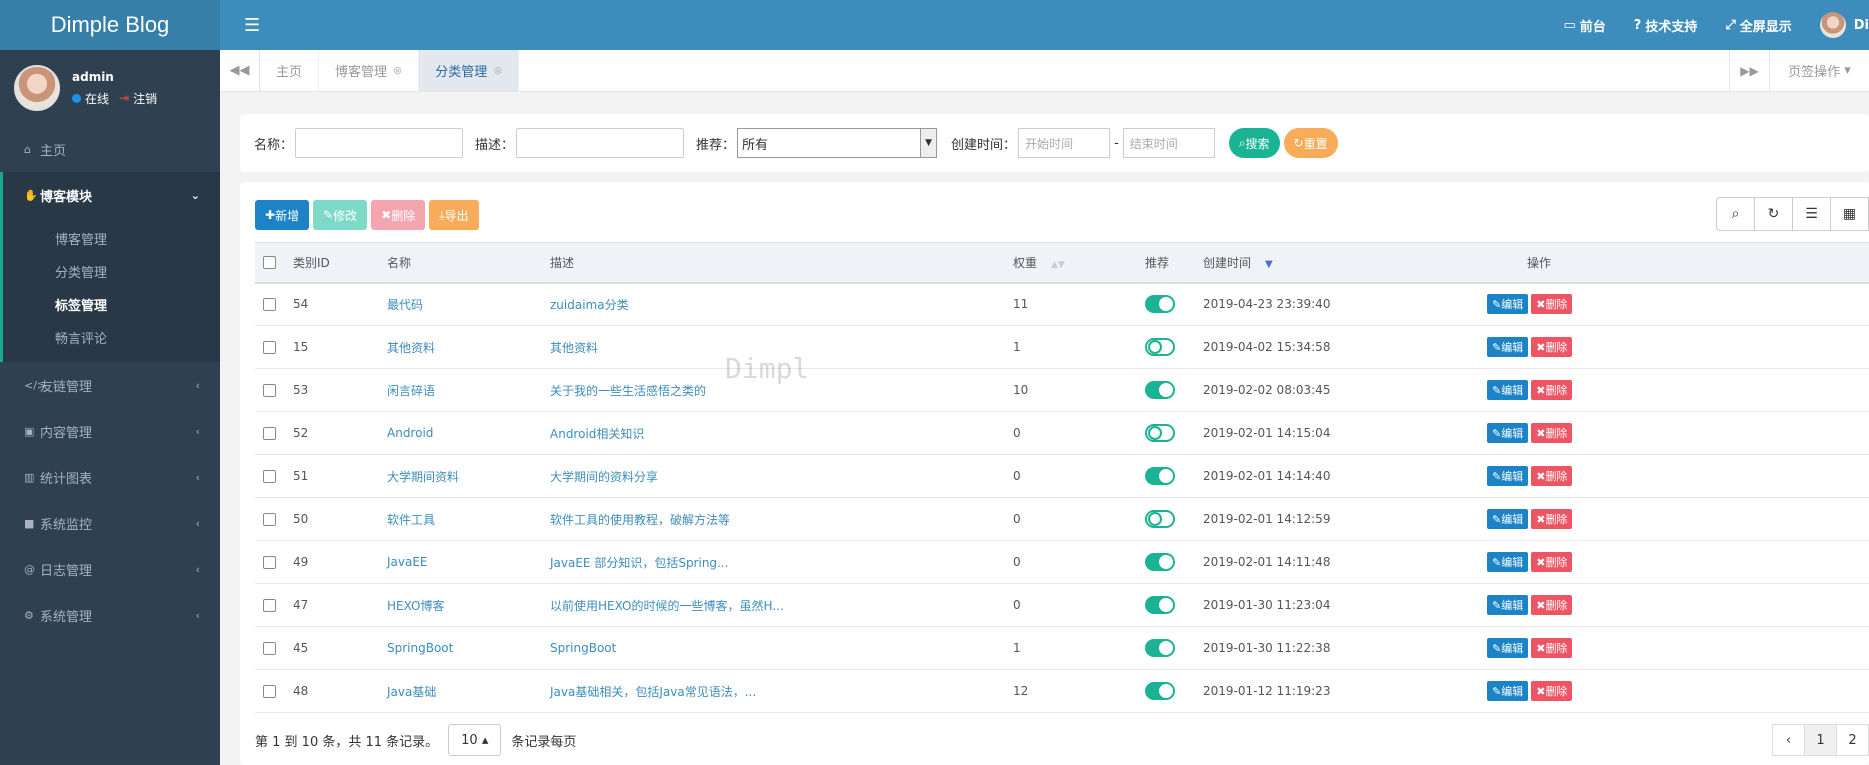 This screenshot has width=1869, height=765. I want to click on tab-operations-dropdown: 页签操作 ▾, so click(1819, 70).